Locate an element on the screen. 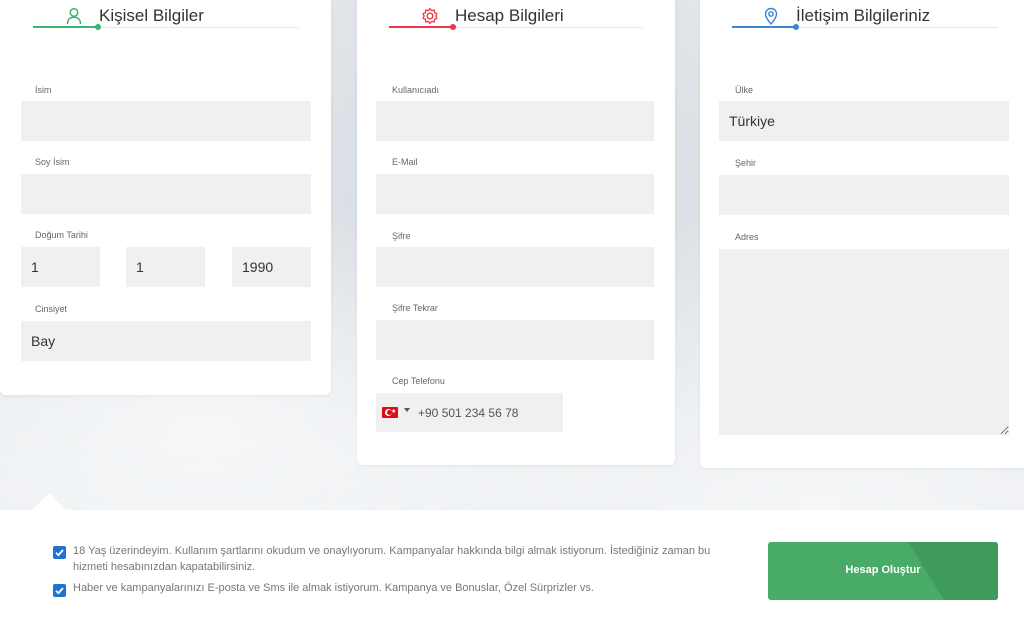  birth-month-select is located at coordinates (165, 267).